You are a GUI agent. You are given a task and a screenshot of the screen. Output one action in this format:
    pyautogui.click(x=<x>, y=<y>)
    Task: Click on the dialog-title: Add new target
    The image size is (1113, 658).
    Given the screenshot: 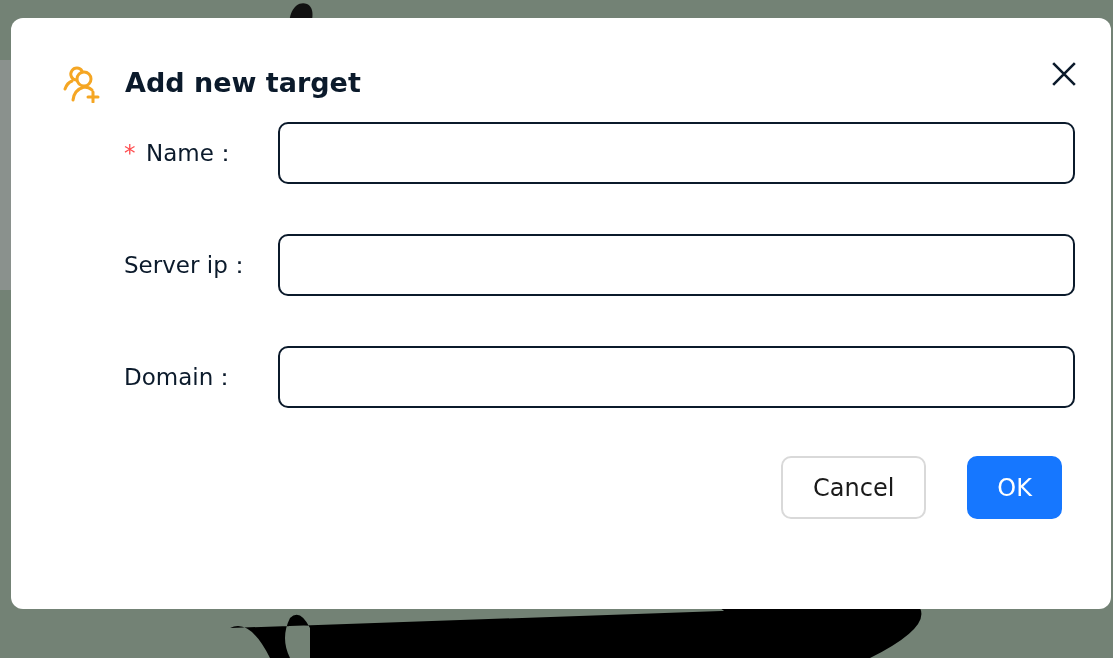 What is the action you would take?
    pyautogui.click(x=243, y=82)
    